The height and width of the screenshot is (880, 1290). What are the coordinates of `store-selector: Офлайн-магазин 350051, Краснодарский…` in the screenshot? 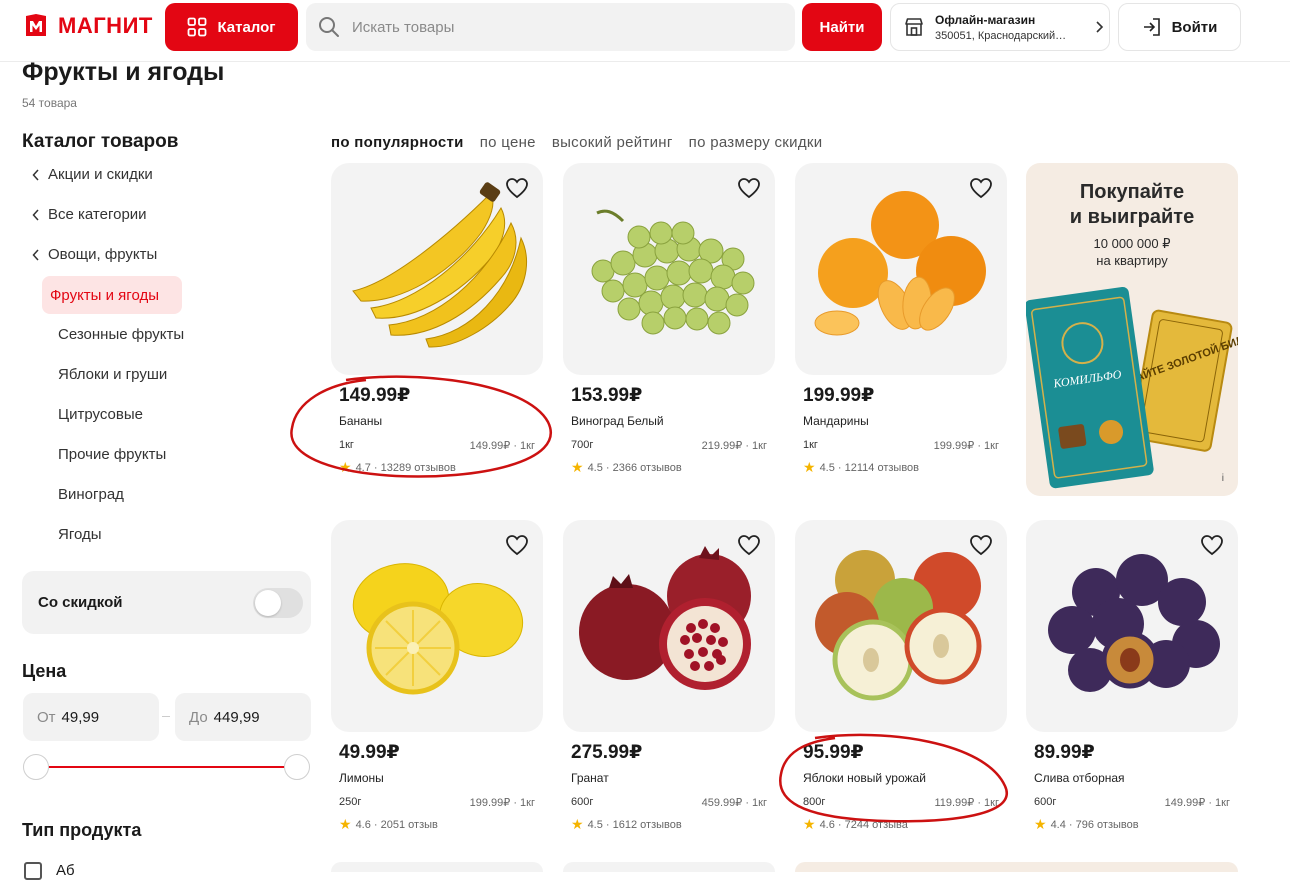 It's located at (1000, 27).